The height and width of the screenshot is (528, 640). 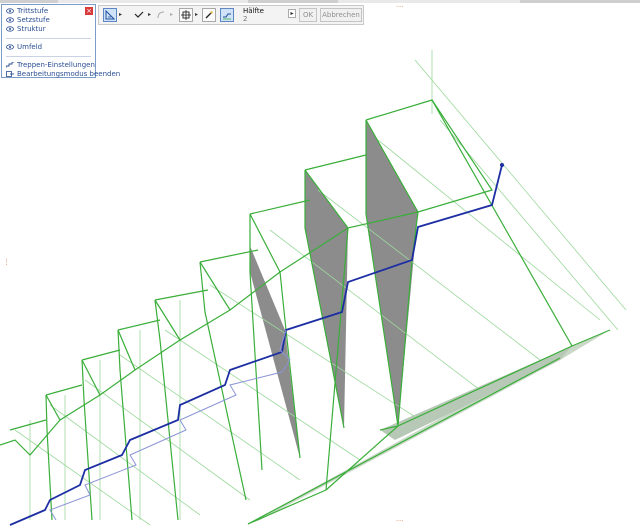 I want to click on panel-item-label: Setzstufe, so click(x=33, y=19).